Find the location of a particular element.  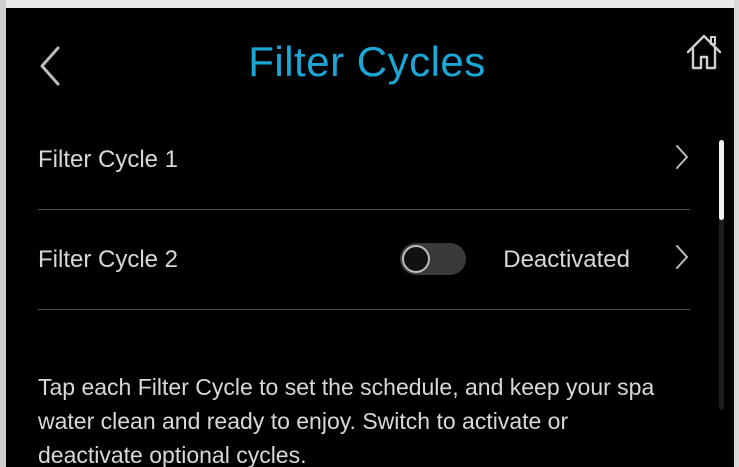

scrollbar is located at coordinates (721, 275).